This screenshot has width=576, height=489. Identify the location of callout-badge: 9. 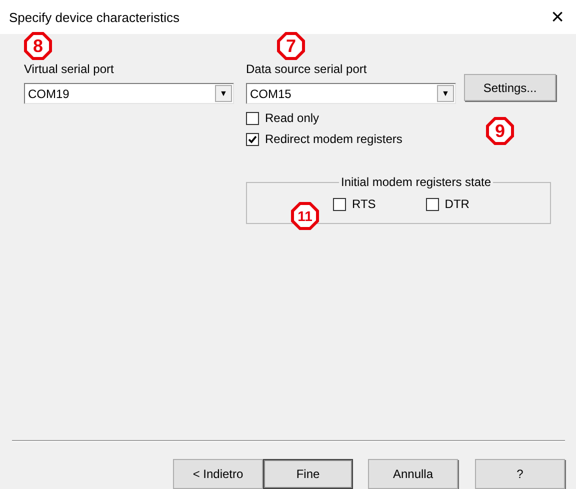
(500, 131).